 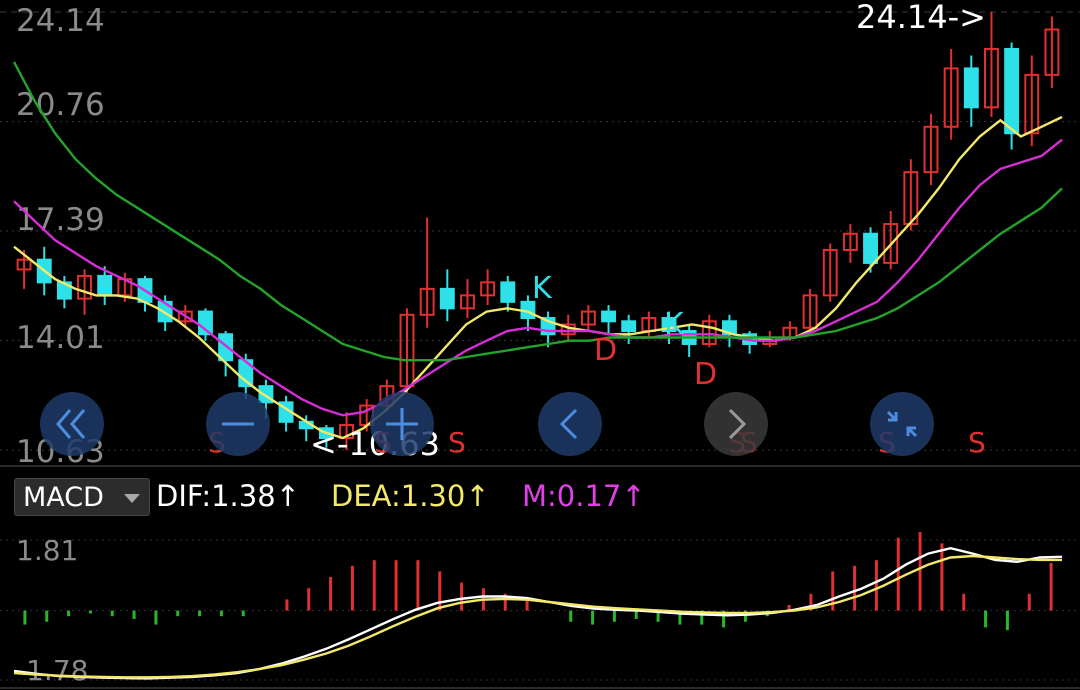 I want to click on y-tick-label: 14.01, so click(x=60, y=338).